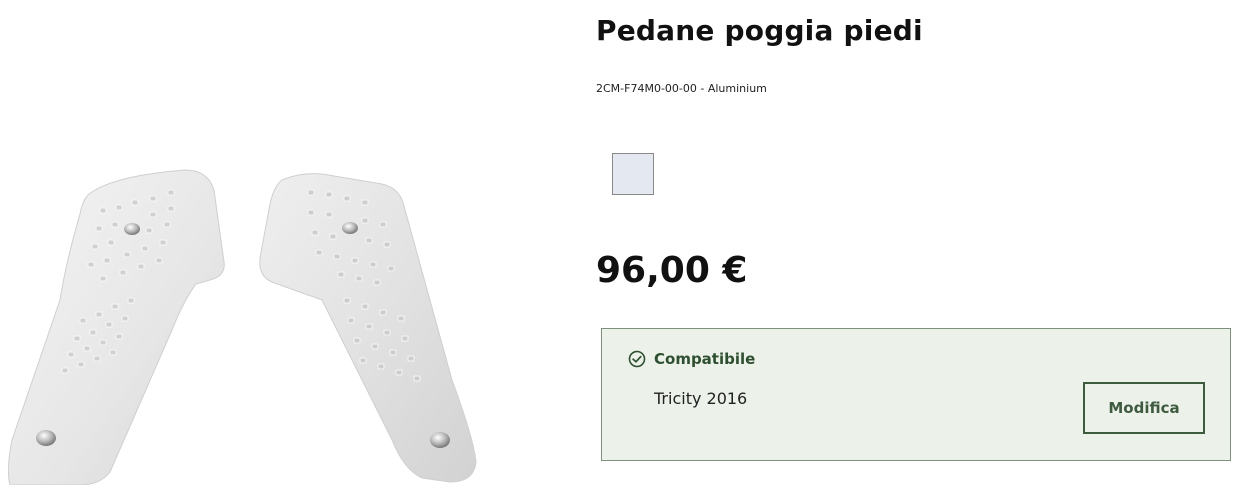 The image size is (1237, 485). What do you see at coordinates (681, 88) in the screenshot?
I see `product-sku: 2CM-F74M0-00-00 - Aluminium` at bounding box center [681, 88].